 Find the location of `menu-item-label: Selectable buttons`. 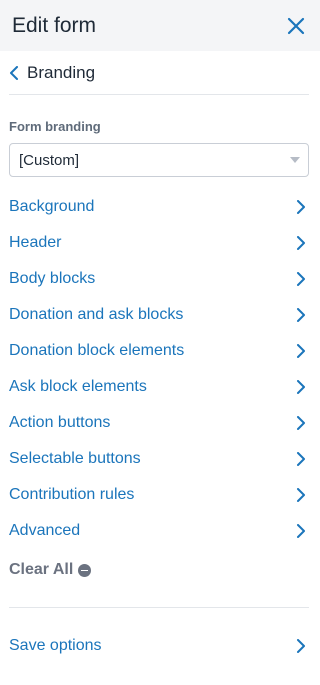

menu-item-label: Selectable buttons is located at coordinates (75, 458).